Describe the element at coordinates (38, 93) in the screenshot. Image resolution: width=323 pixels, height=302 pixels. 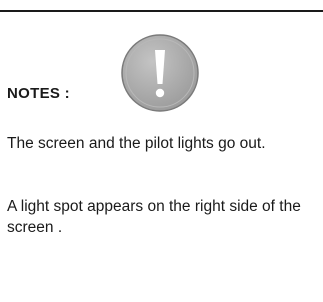
I see `notes-label: NOTES :` at that location.